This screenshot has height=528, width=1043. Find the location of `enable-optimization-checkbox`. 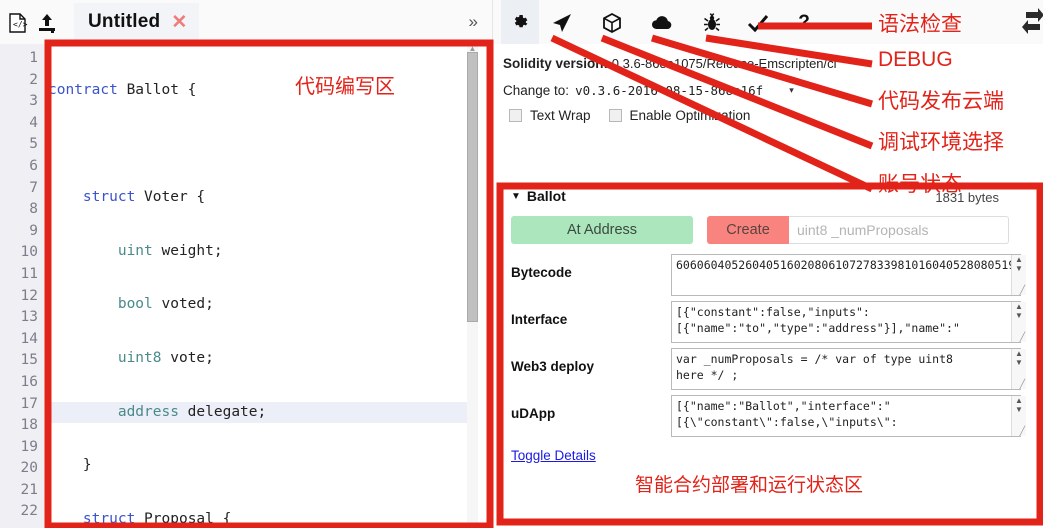

enable-optimization-checkbox is located at coordinates (615, 115).